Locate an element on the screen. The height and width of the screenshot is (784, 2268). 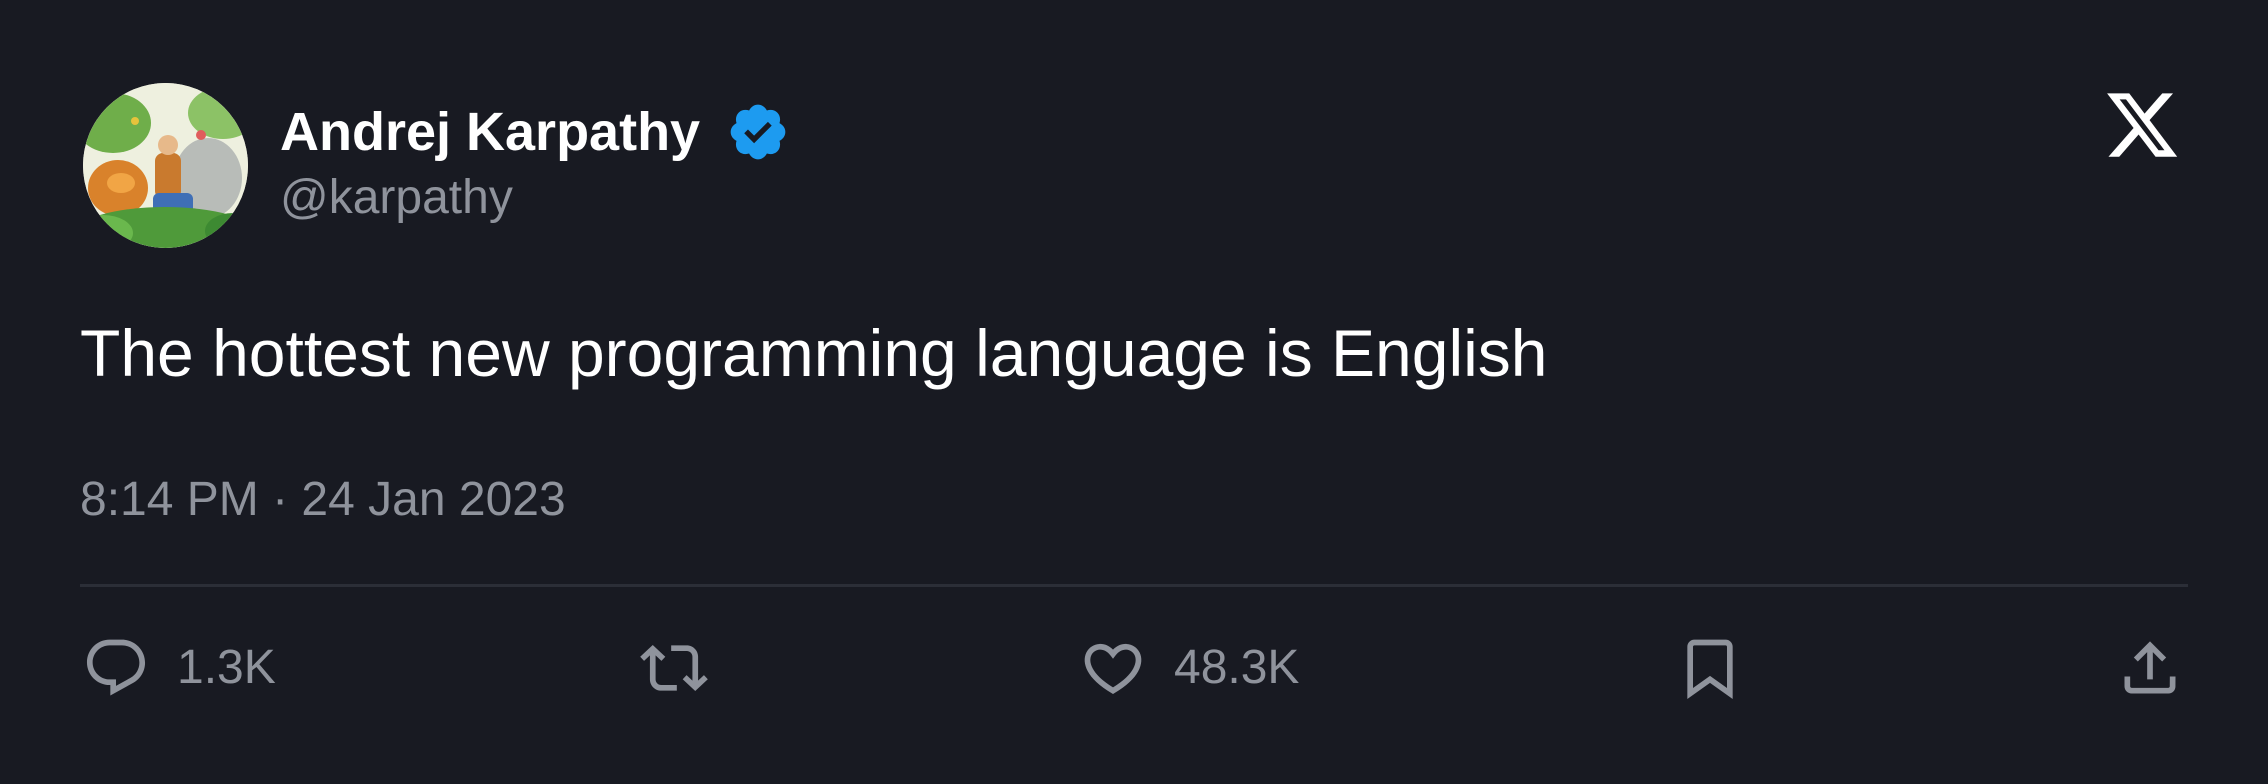
like-button: 48.3K is located at coordinates (1189, 668).